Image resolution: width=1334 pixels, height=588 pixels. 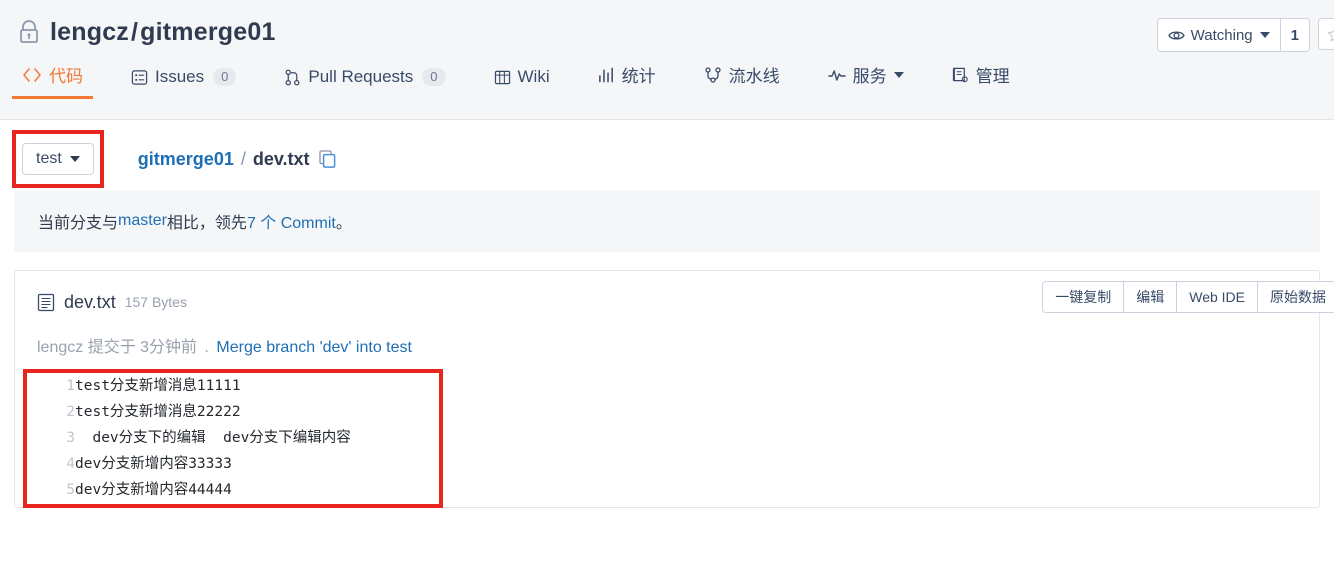 What do you see at coordinates (836, 75) in the screenshot?
I see `service-icon` at bounding box center [836, 75].